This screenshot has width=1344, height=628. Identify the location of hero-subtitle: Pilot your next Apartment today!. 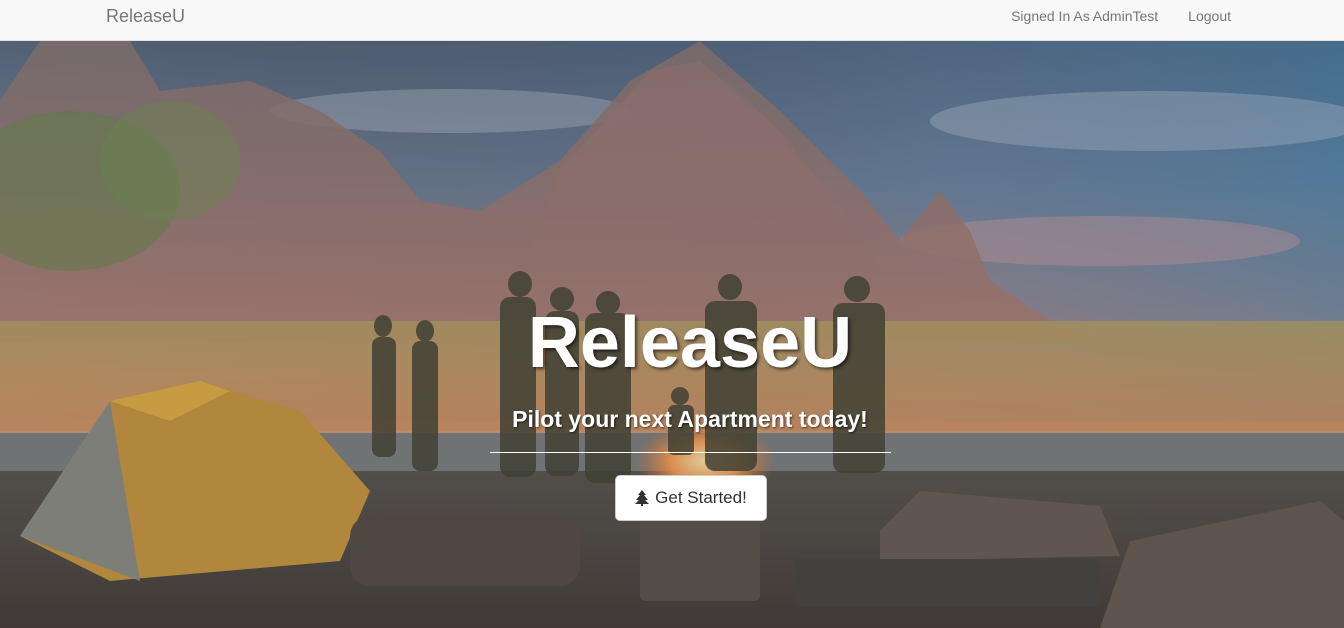
(690, 419).